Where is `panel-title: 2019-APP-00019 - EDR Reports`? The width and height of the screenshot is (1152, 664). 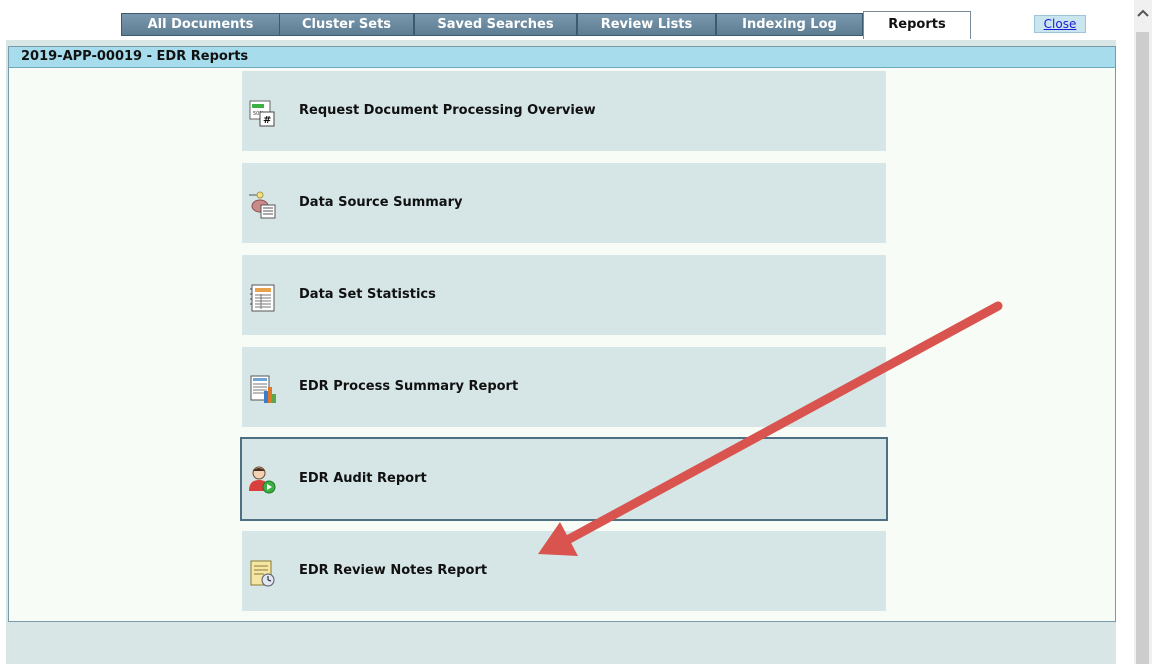 panel-title: 2019-APP-00019 - EDR Reports is located at coordinates (562, 57).